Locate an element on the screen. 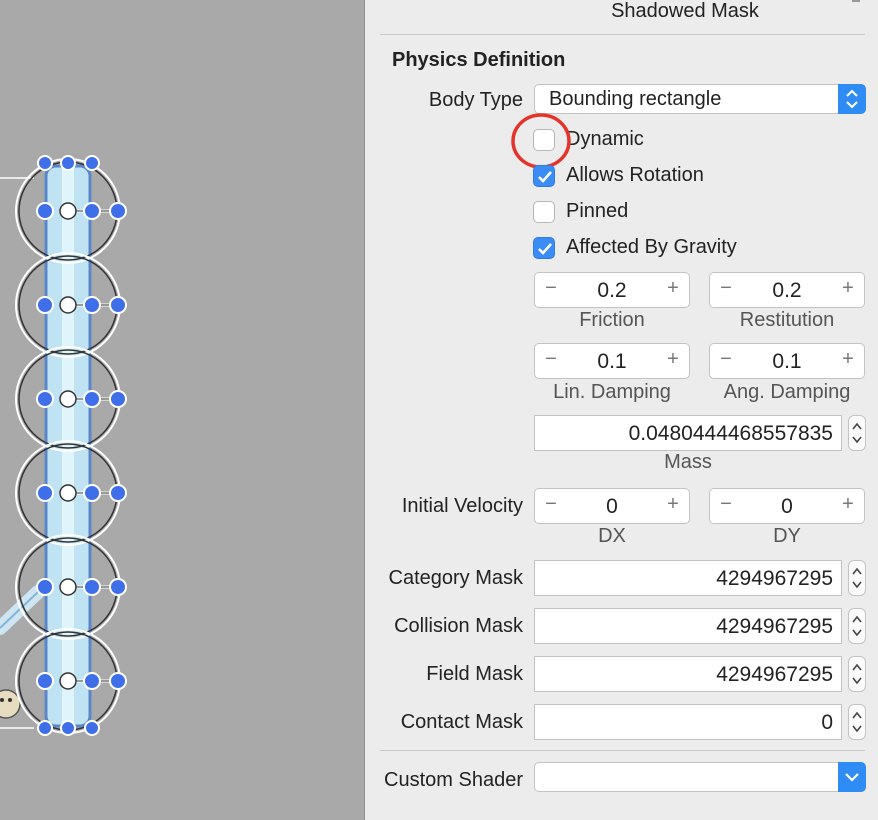  field-mask-value: 4294967295 is located at coordinates (774, 675).